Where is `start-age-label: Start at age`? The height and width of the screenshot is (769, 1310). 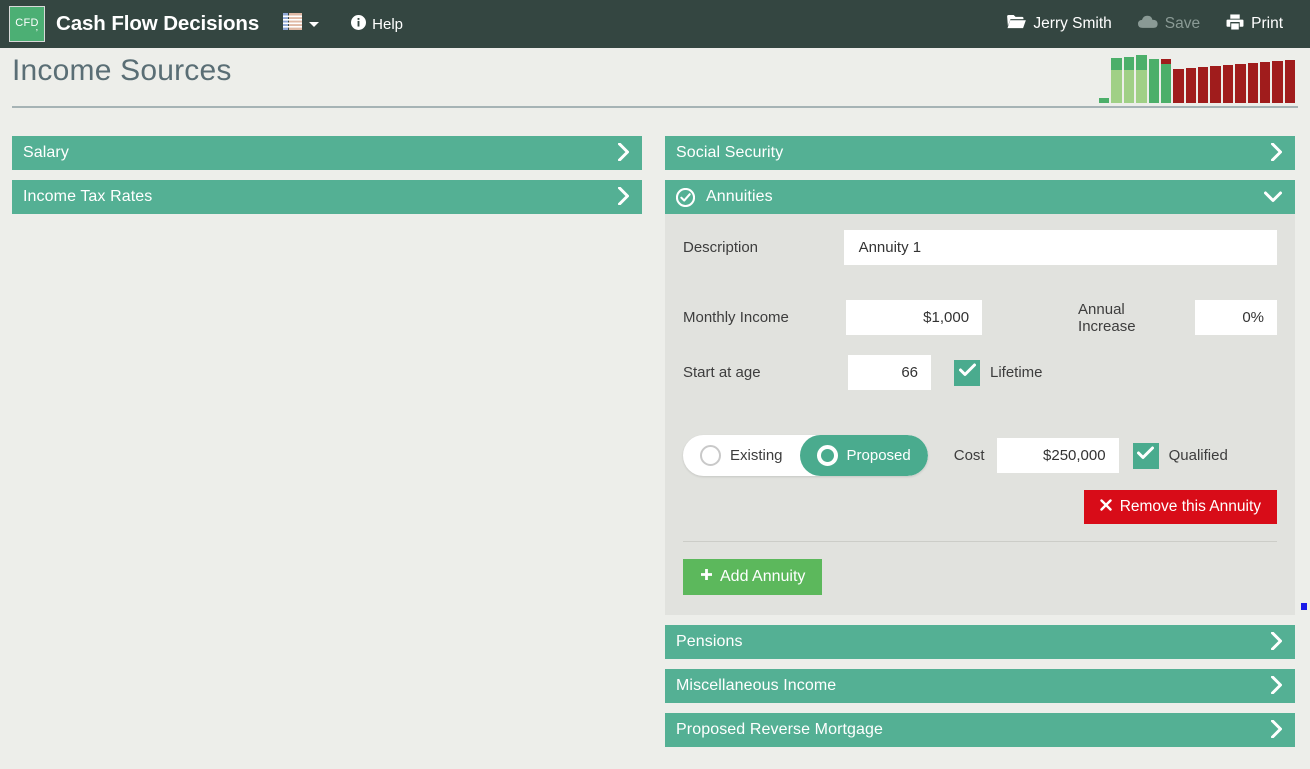 start-age-label: Start at age is located at coordinates (722, 372).